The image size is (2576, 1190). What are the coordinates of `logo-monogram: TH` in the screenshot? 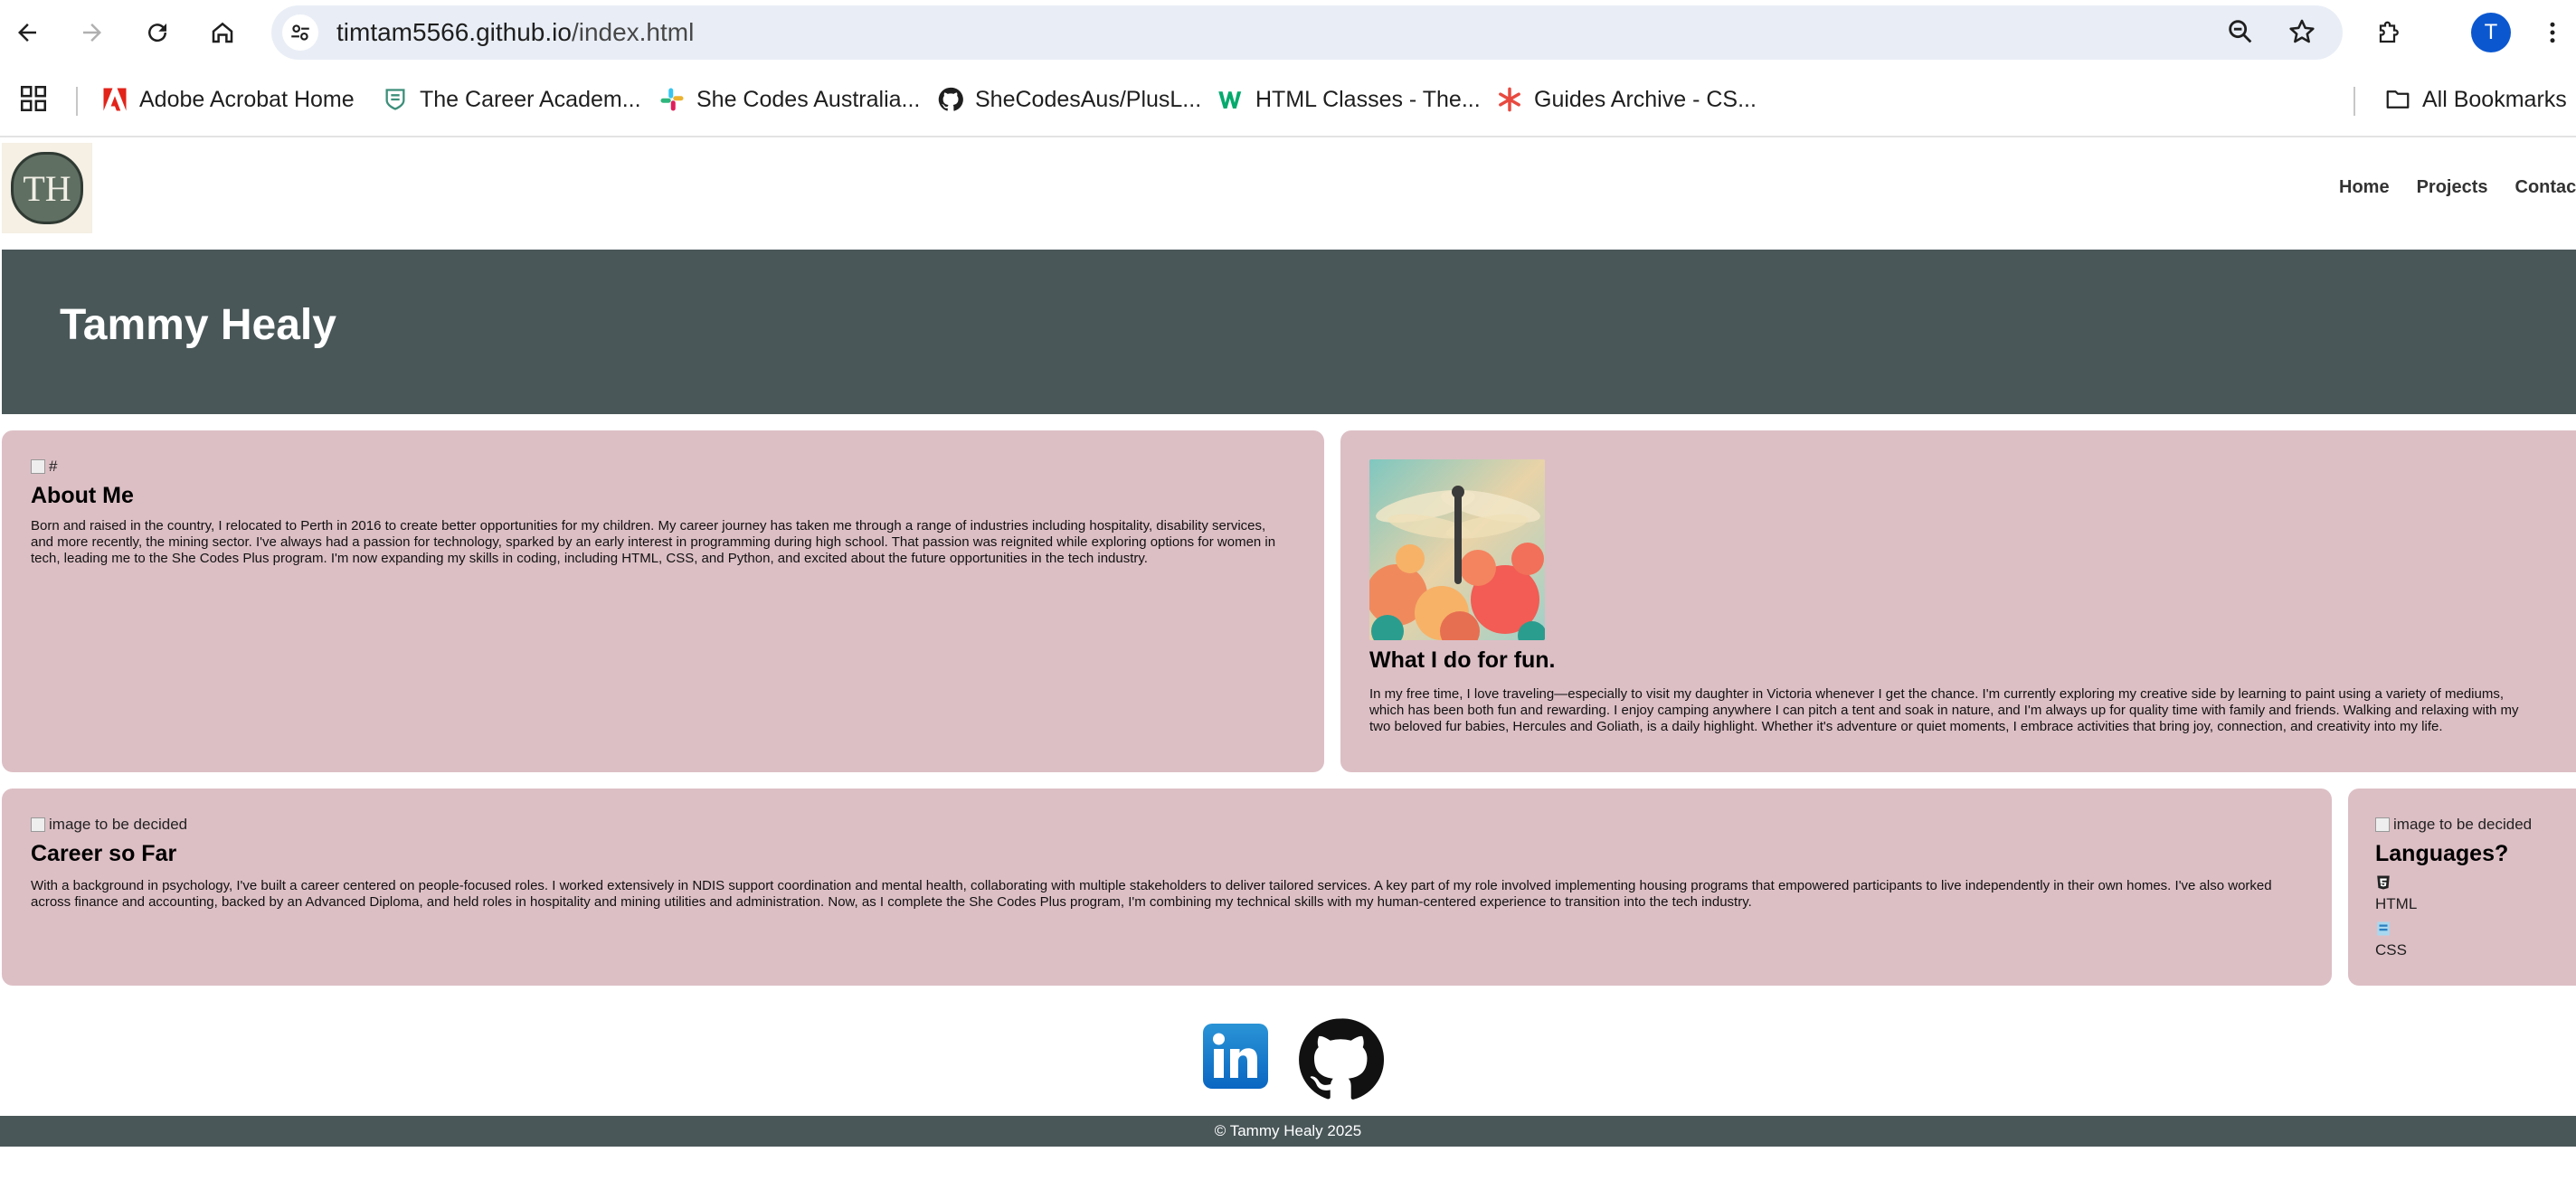 It's located at (47, 188).